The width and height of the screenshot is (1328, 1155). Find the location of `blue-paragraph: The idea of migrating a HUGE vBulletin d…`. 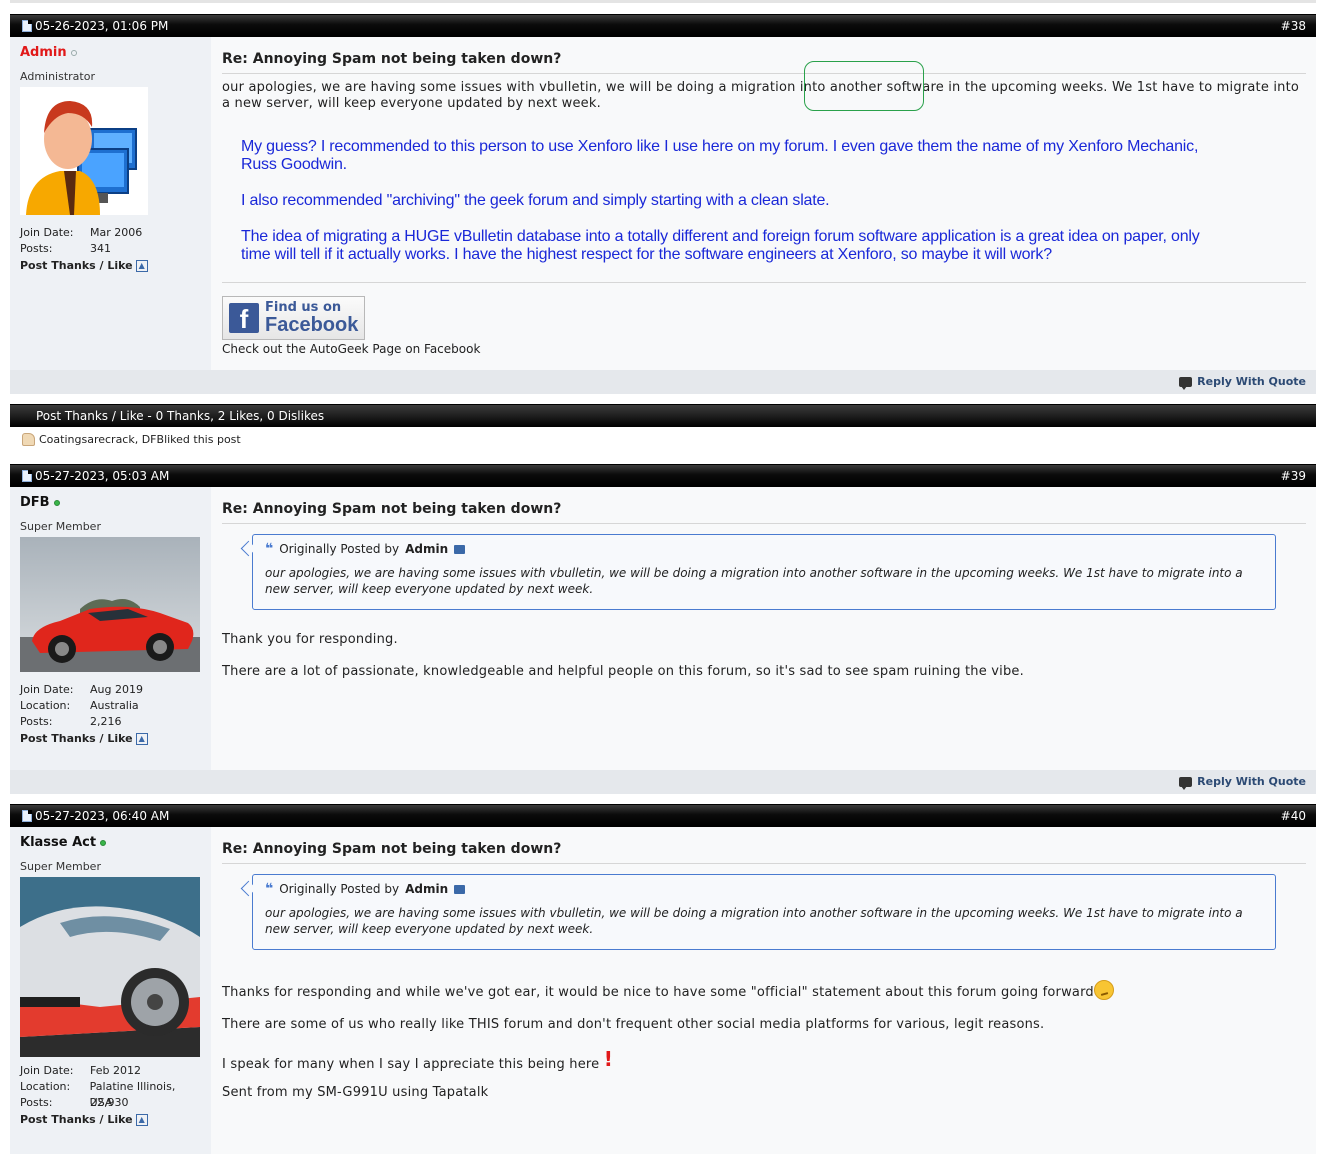

blue-paragraph: The idea of migrating a HUGE vBulletin d… is located at coordinates (720, 245).